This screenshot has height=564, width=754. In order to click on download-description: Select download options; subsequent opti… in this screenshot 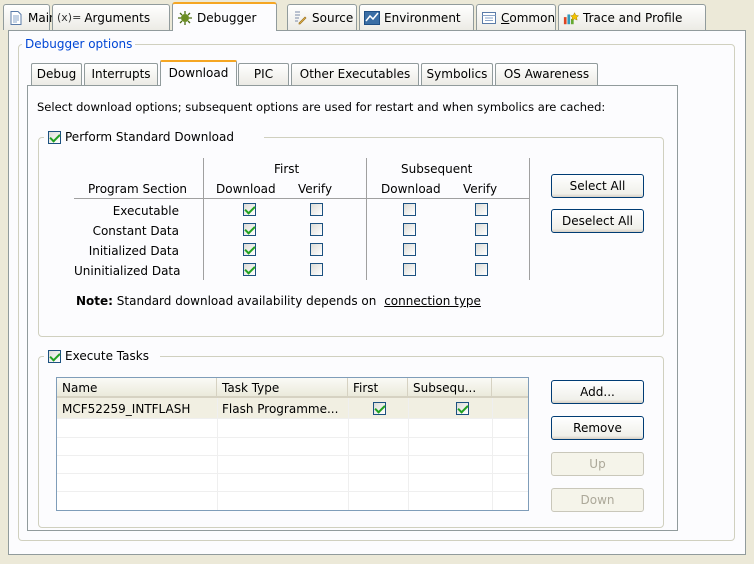, I will do `click(321, 107)`.